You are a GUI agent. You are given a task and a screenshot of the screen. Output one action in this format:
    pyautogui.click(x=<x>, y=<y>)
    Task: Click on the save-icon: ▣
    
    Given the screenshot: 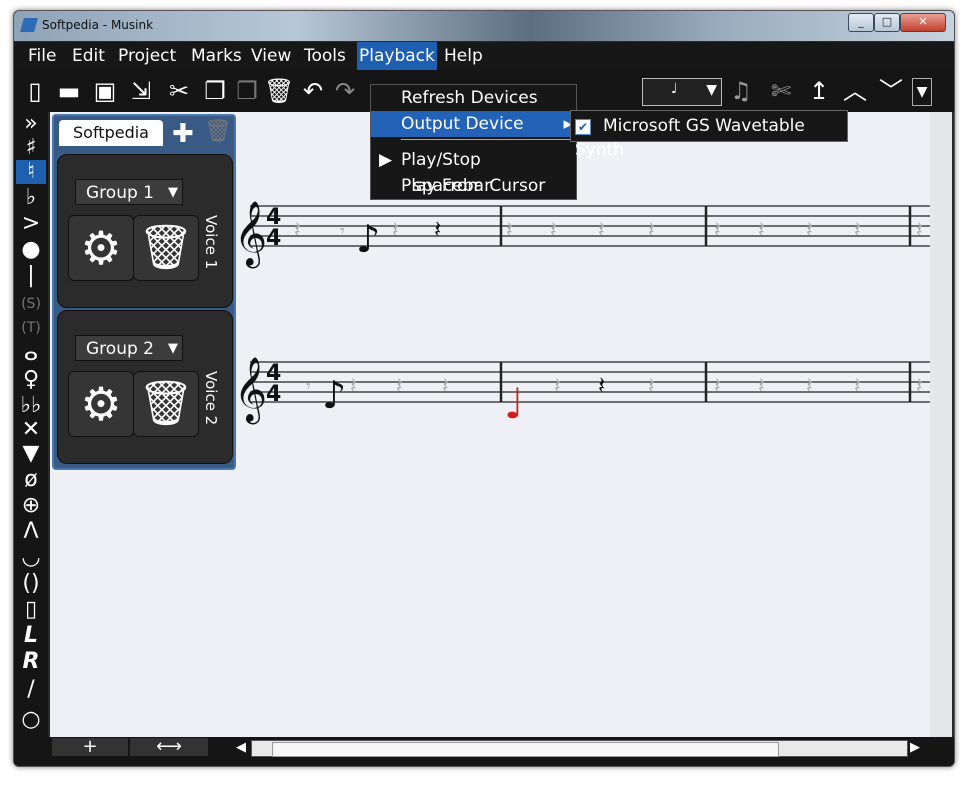 What is the action you would take?
    pyautogui.click(x=105, y=91)
    